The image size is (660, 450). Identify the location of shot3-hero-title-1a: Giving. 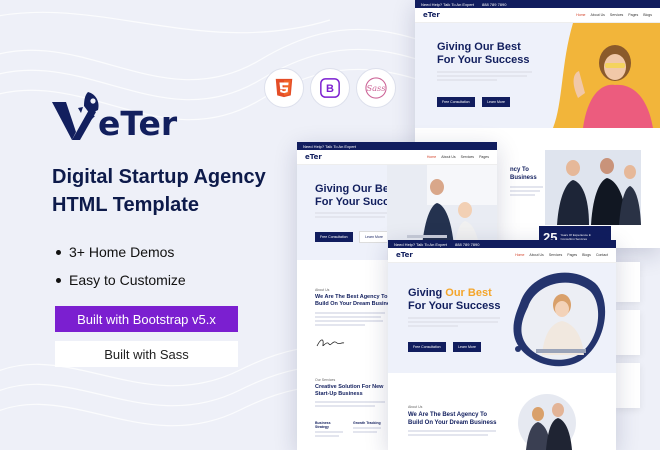
(427, 293).